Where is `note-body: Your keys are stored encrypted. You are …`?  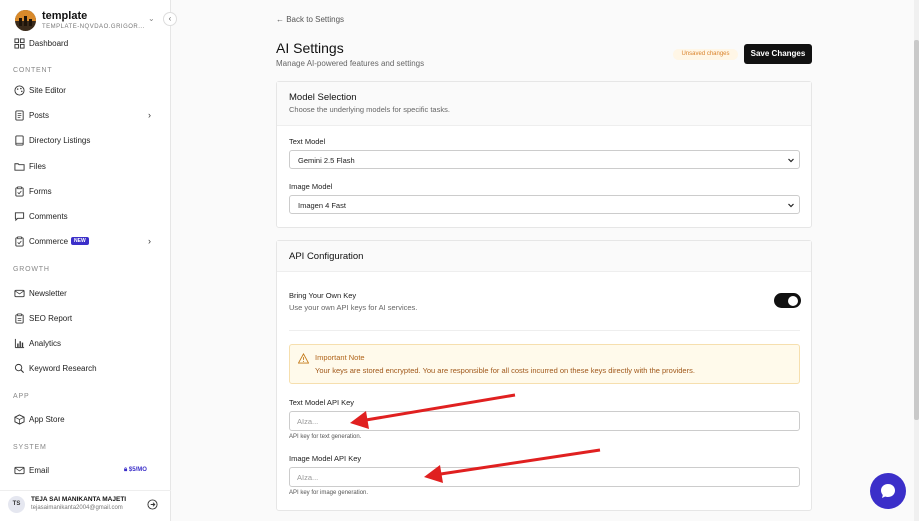
note-body: Your keys are stored encrypted. You are … is located at coordinates (505, 370).